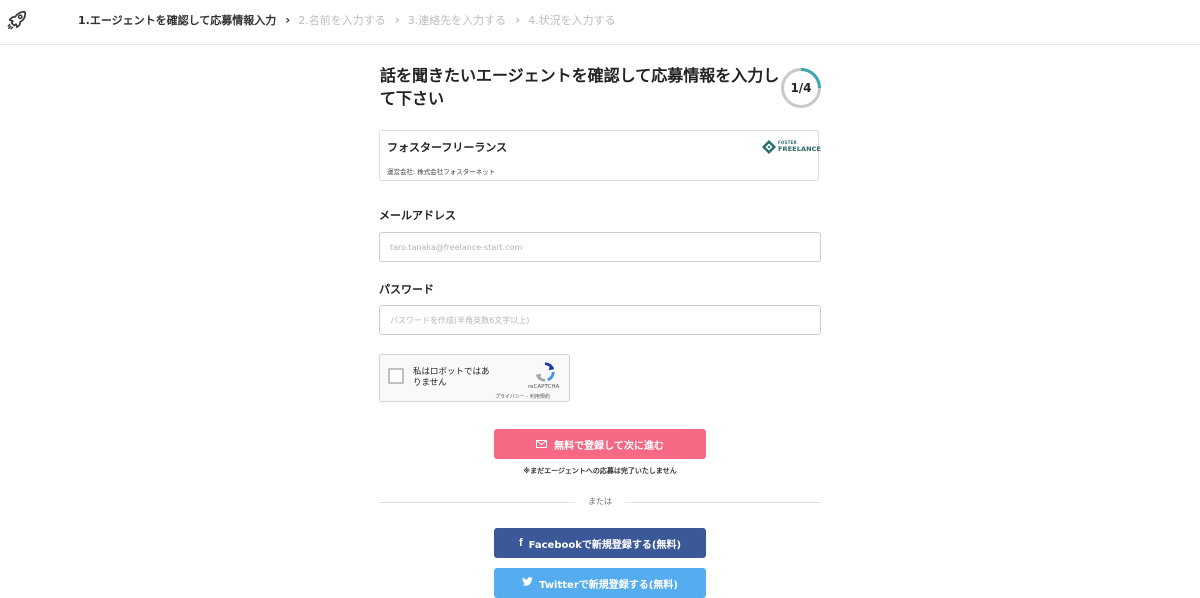 Image resolution: width=1200 pixels, height=598 pixels. I want to click on recaptcha-brand: reCAPTCHA, so click(544, 387).